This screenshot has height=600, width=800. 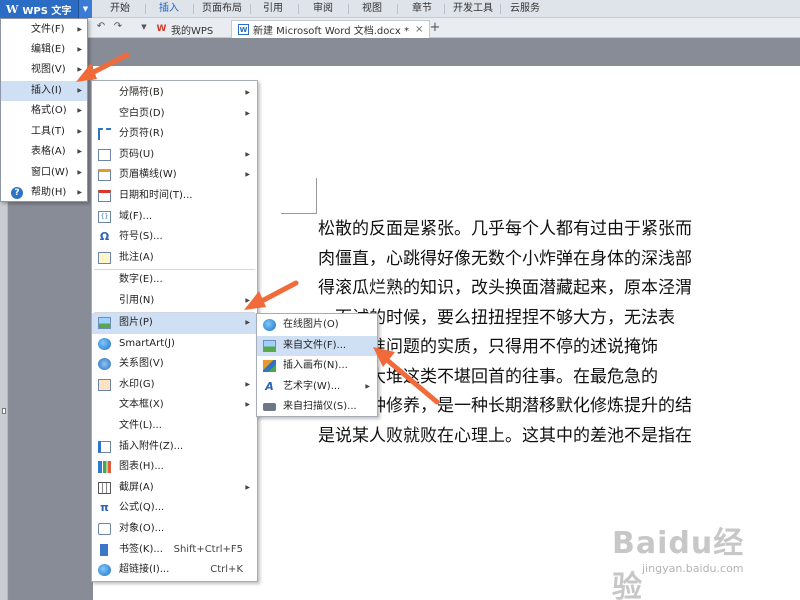 What do you see at coordinates (137, 384) in the screenshot?
I see `menu-item-label: 水印(G)` at bounding box center [137, 384].